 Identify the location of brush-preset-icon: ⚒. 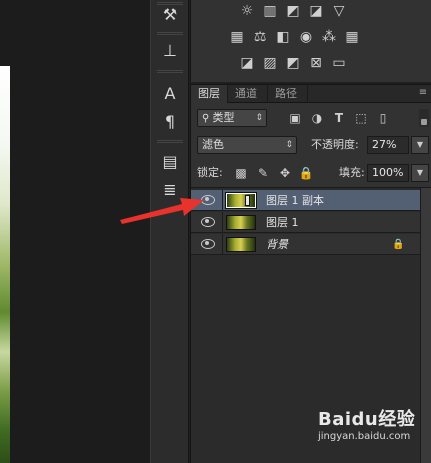
(170, 15).